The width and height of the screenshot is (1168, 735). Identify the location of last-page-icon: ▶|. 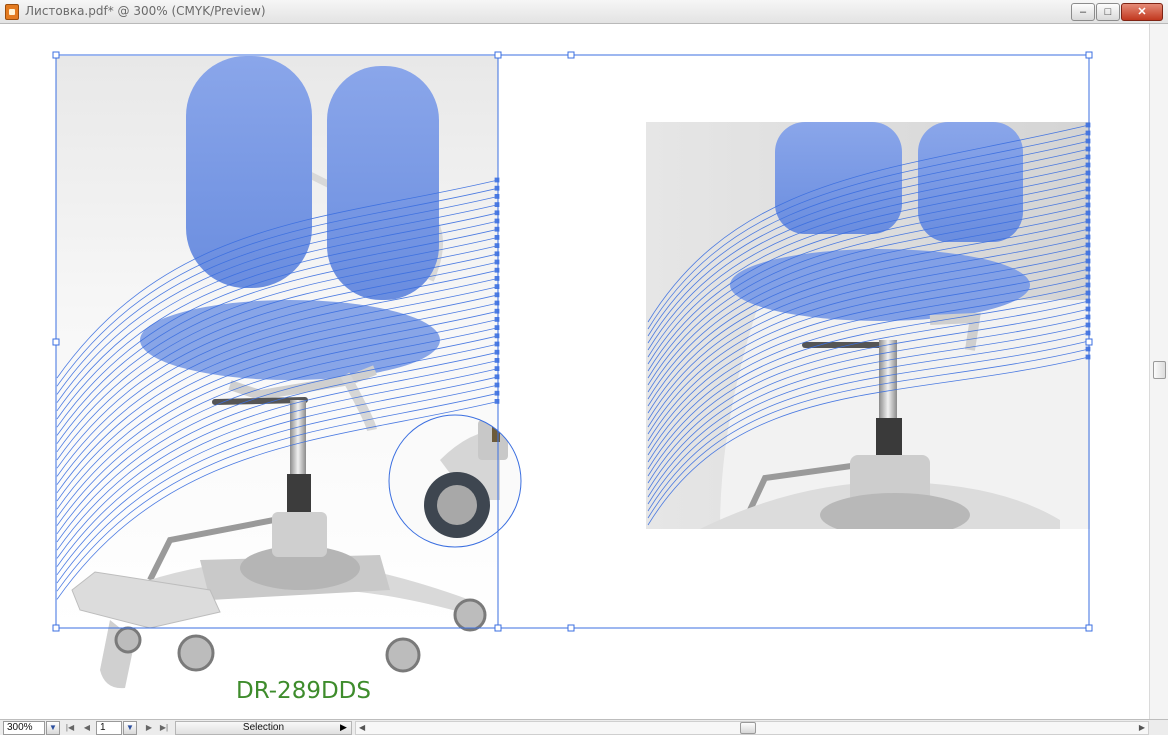
(164, 728).